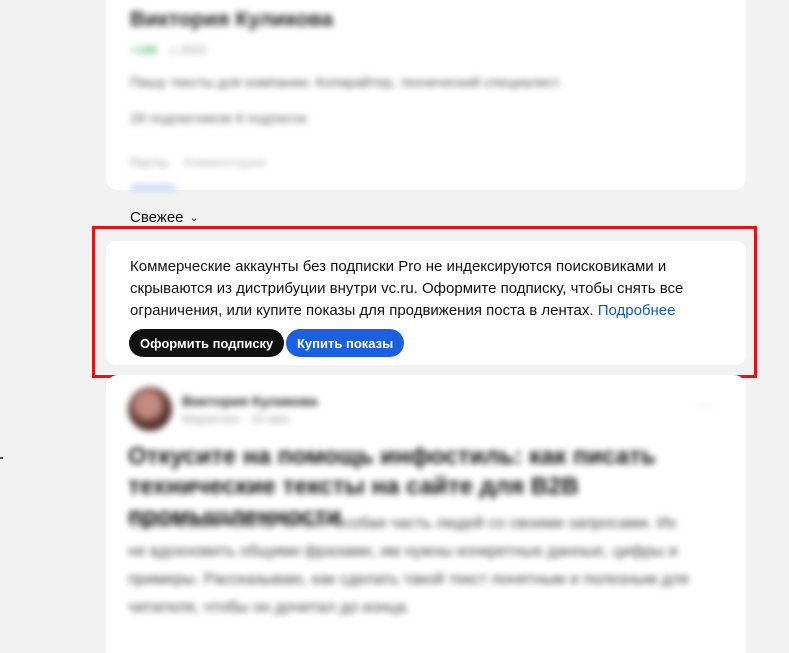 This screenshot has height=653, width=789. I want to click on avatar, so click(150, 409).